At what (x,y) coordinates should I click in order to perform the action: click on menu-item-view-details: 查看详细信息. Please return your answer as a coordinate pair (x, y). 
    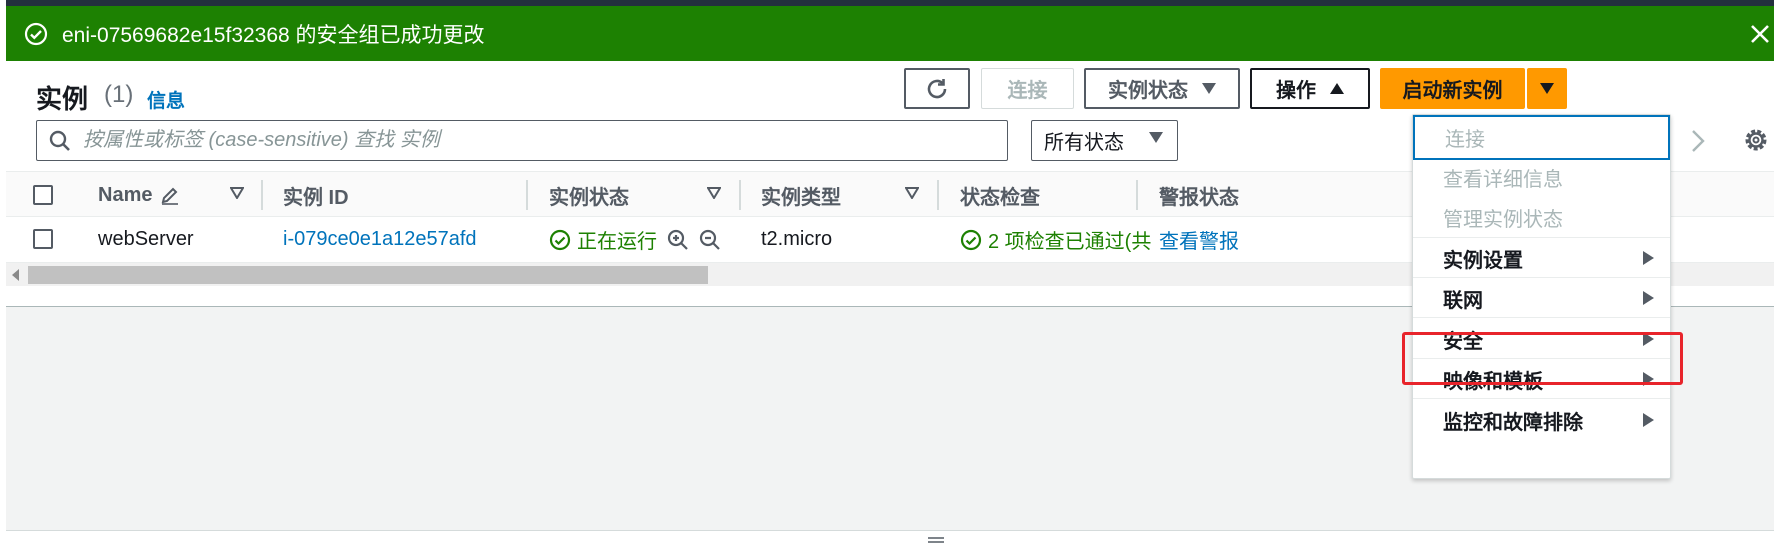
    Looking at the image, I should click on (1541, 177).